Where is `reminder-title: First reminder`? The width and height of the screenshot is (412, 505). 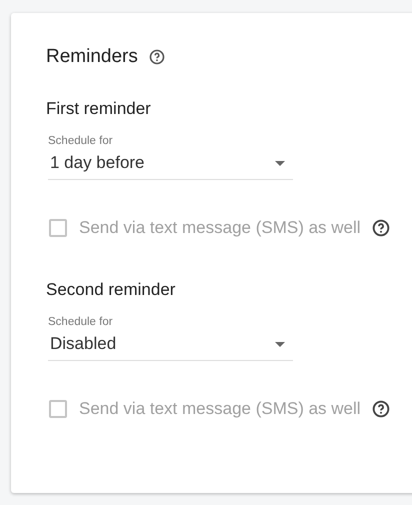 reminder-title: First reminder is located at coordinates (99, 109).